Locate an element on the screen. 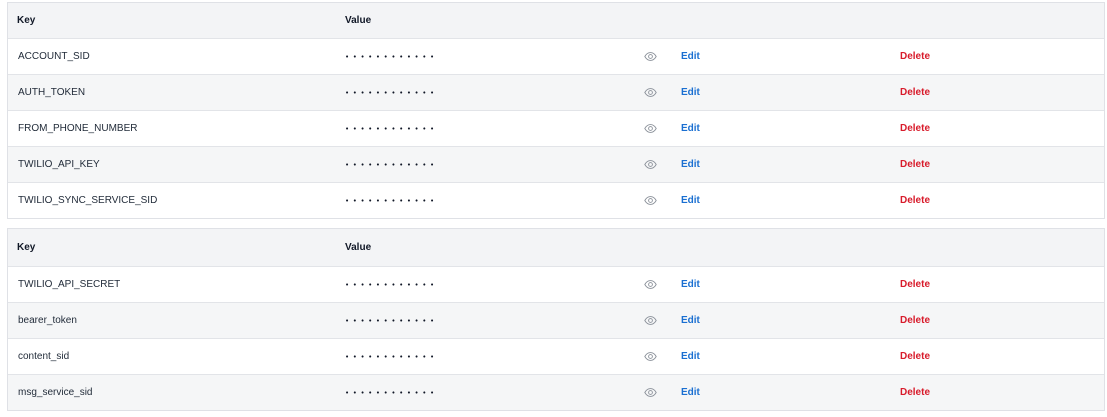  variable-key: content_sid is located at coordinates (44, 356).